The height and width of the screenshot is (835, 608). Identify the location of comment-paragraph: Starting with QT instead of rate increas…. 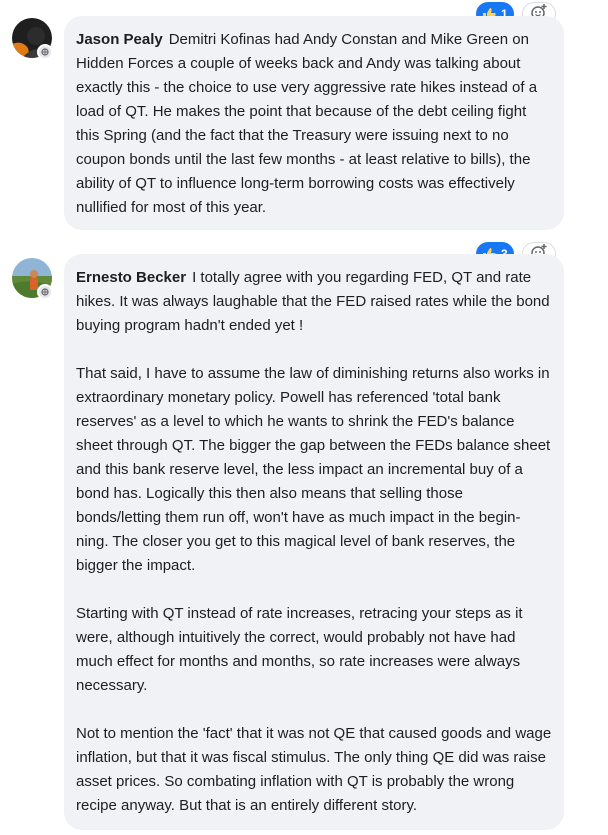
(299, 649).